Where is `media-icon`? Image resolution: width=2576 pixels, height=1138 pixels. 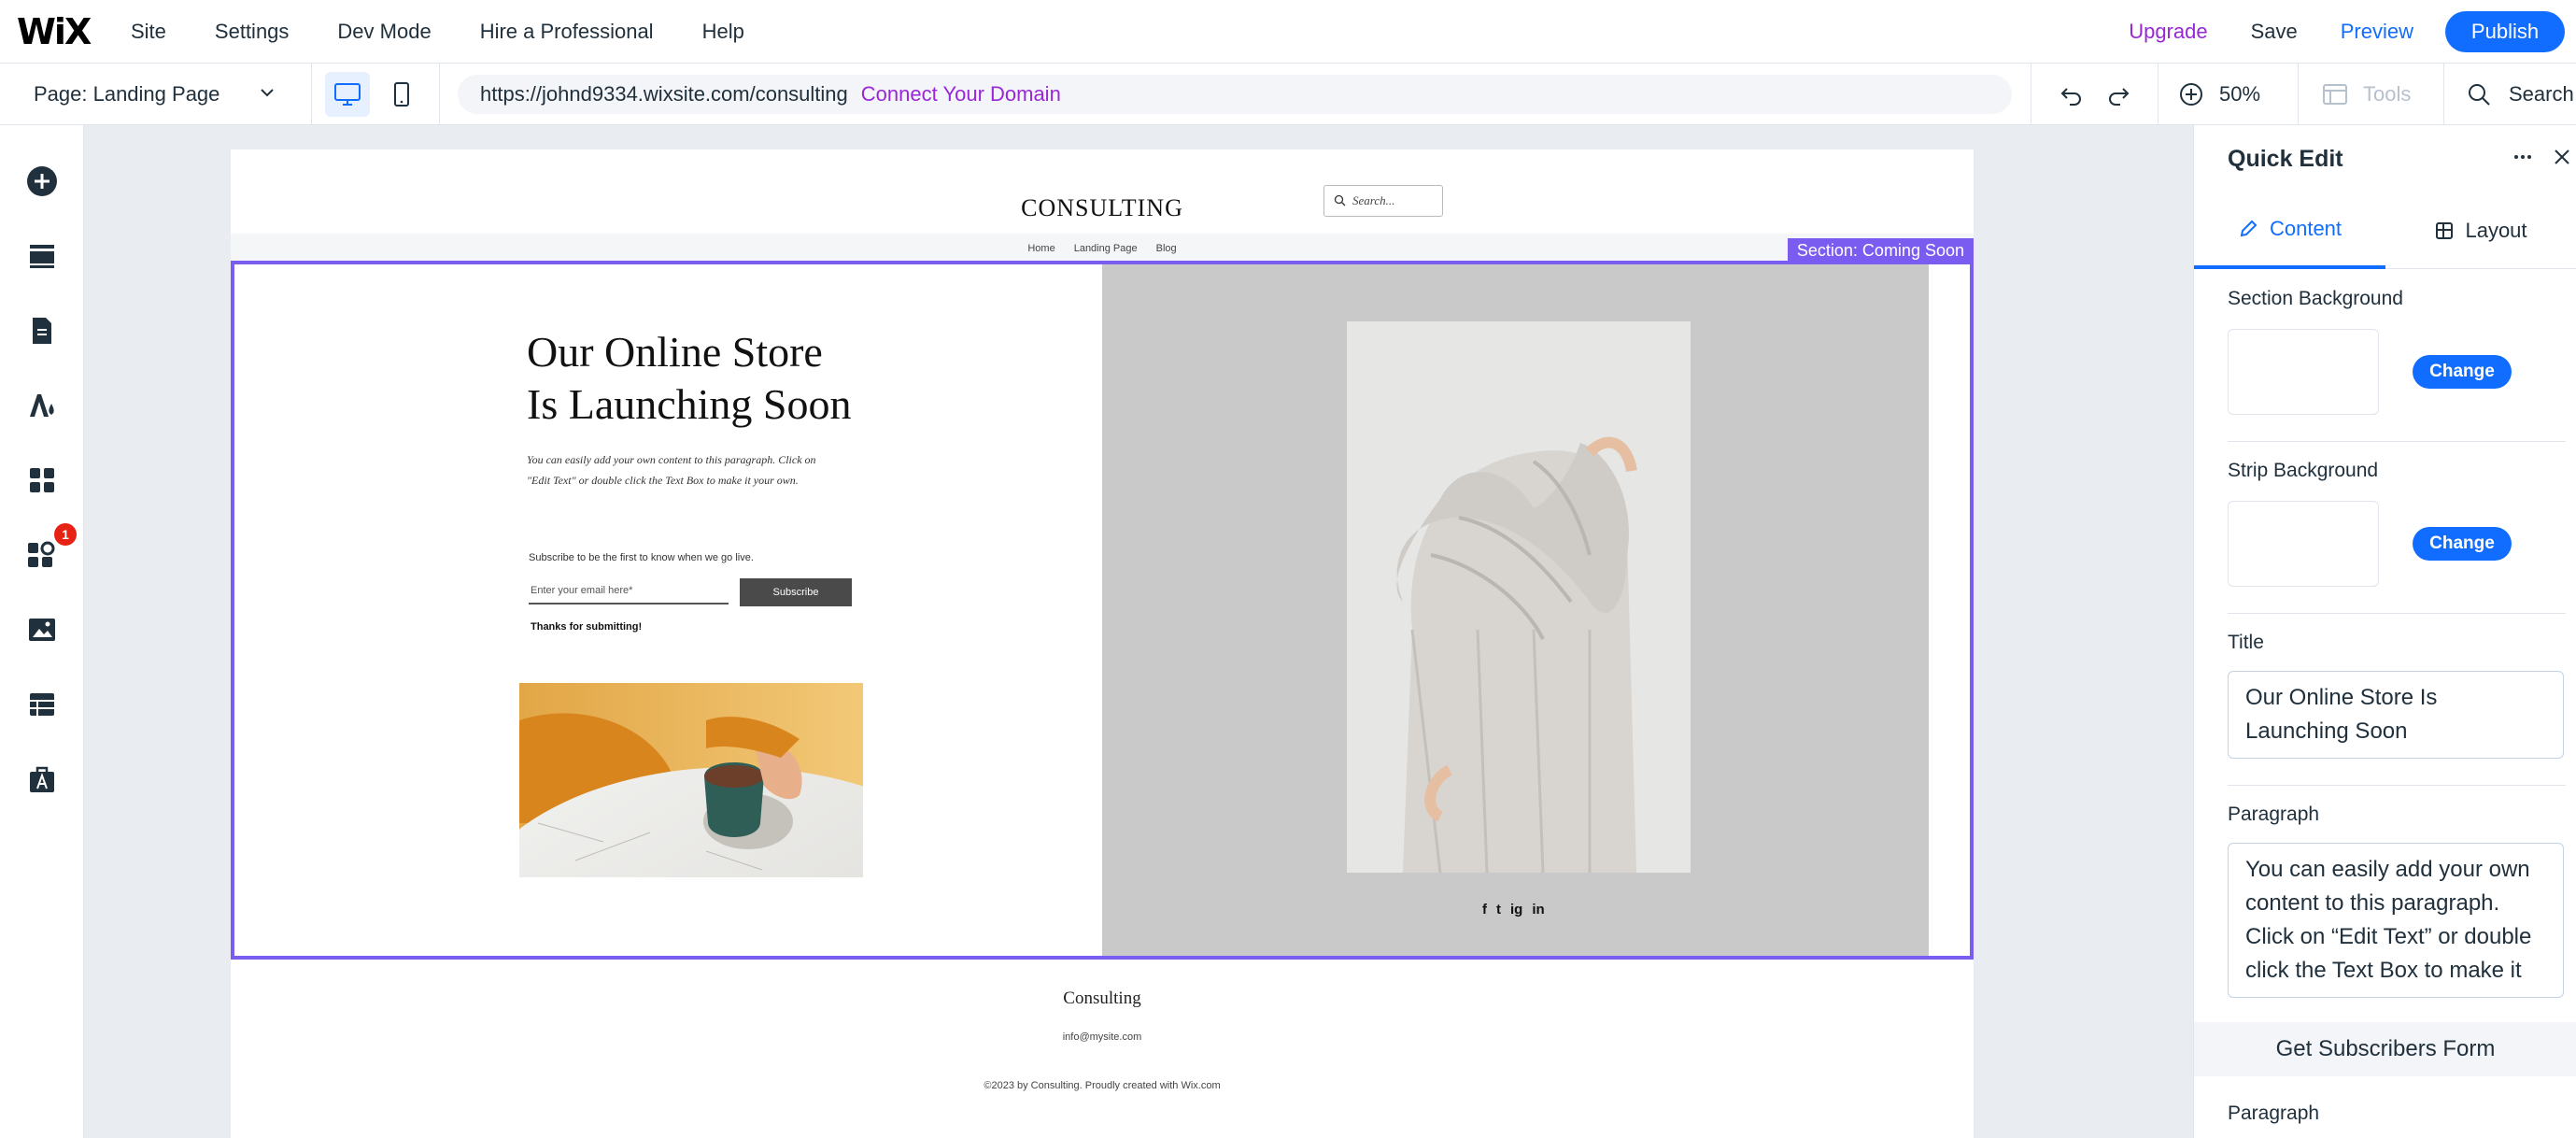
media-icon is located at coordinates (42, 630).